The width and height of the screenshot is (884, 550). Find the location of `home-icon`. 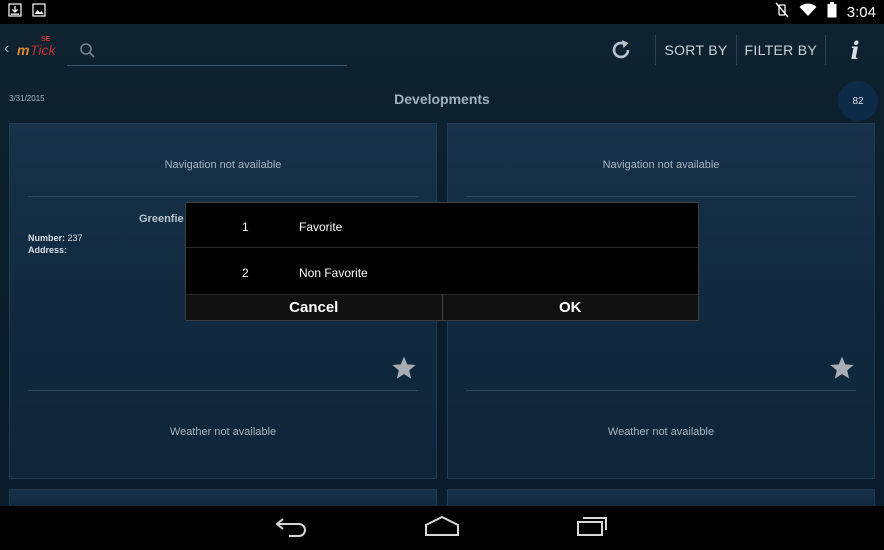

home-icon is located at coordinates (442, 528).